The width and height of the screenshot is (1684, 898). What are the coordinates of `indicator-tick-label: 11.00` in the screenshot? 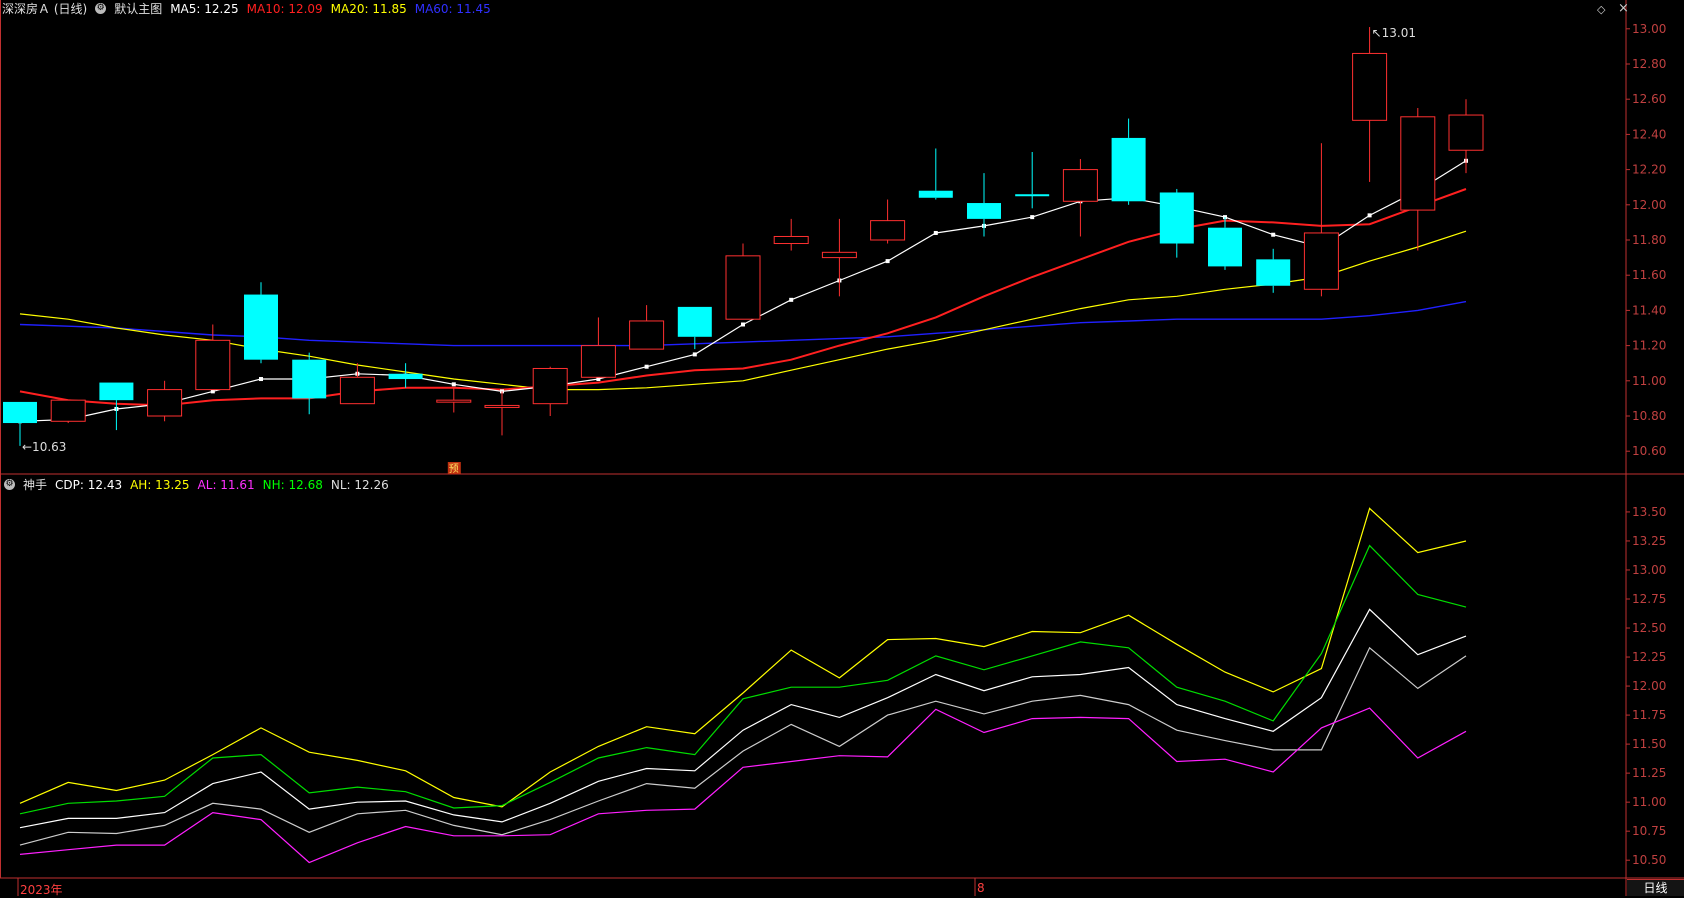 It's located at (1649, 802).